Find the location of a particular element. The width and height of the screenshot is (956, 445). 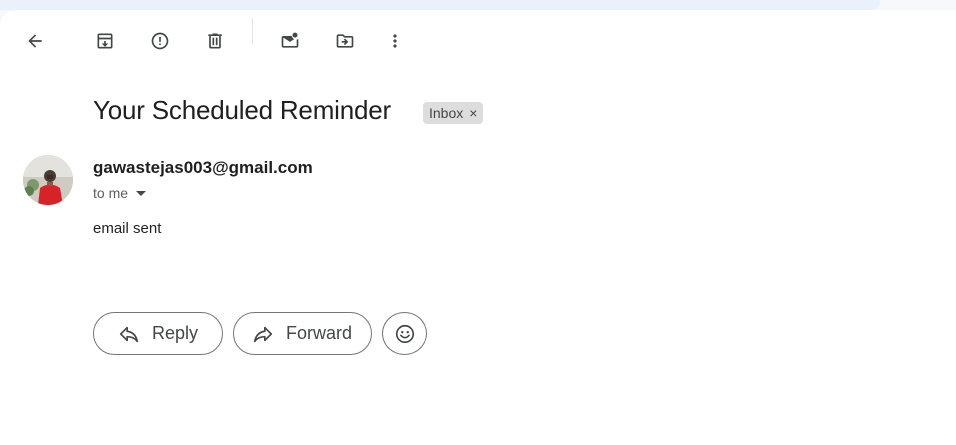

inbox-label-chip: Inbox × is located at coordinates (453, 113).